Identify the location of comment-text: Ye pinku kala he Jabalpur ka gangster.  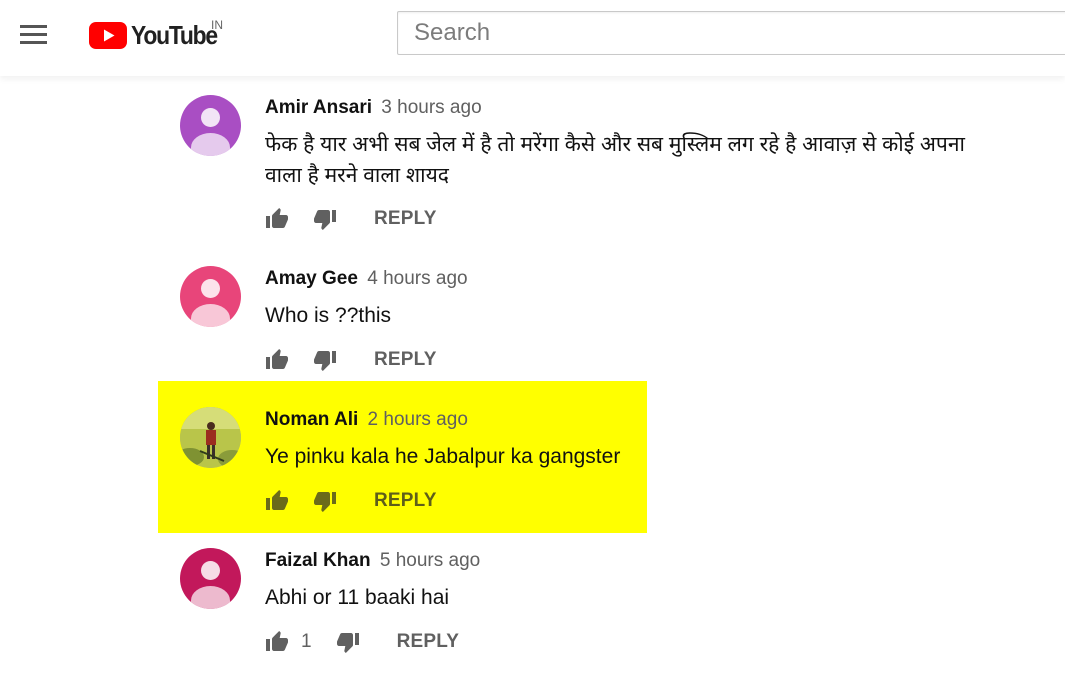
(443, 456).